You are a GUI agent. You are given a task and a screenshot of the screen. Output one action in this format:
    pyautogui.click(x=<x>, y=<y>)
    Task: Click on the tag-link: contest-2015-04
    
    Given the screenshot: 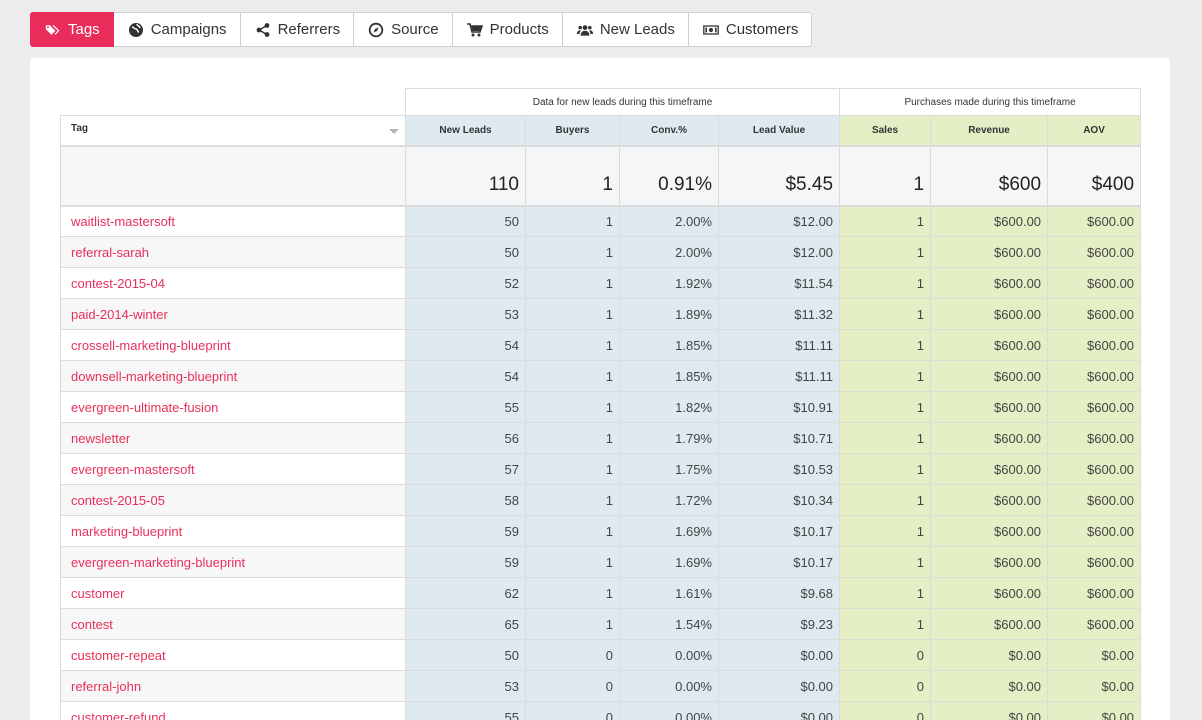 What is the action you would take?
    pyautogui.click(x=233, y=283)
    